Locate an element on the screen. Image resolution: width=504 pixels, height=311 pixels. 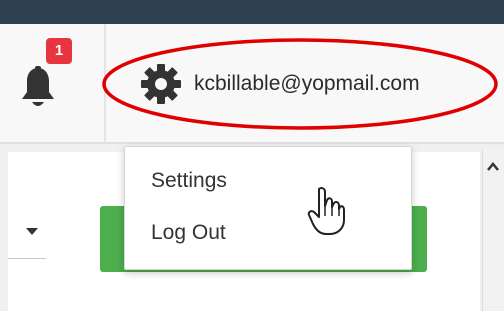
gear-icon is located at coordinates (161, 84).